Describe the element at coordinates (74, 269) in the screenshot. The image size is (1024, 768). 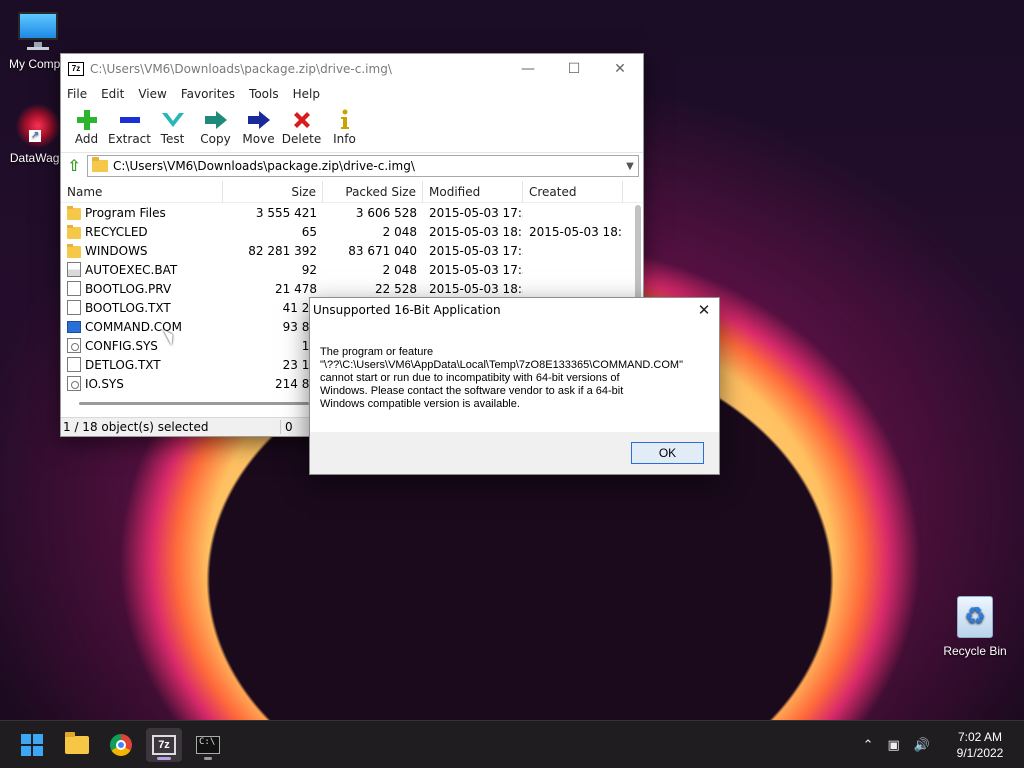
I see `batch-file-icon` at that location.